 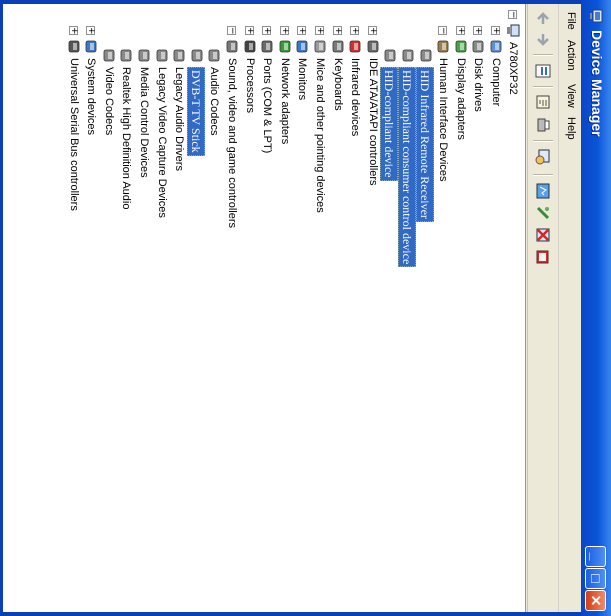 I want to click on update-driver-icon, so click(x=543, y=191).